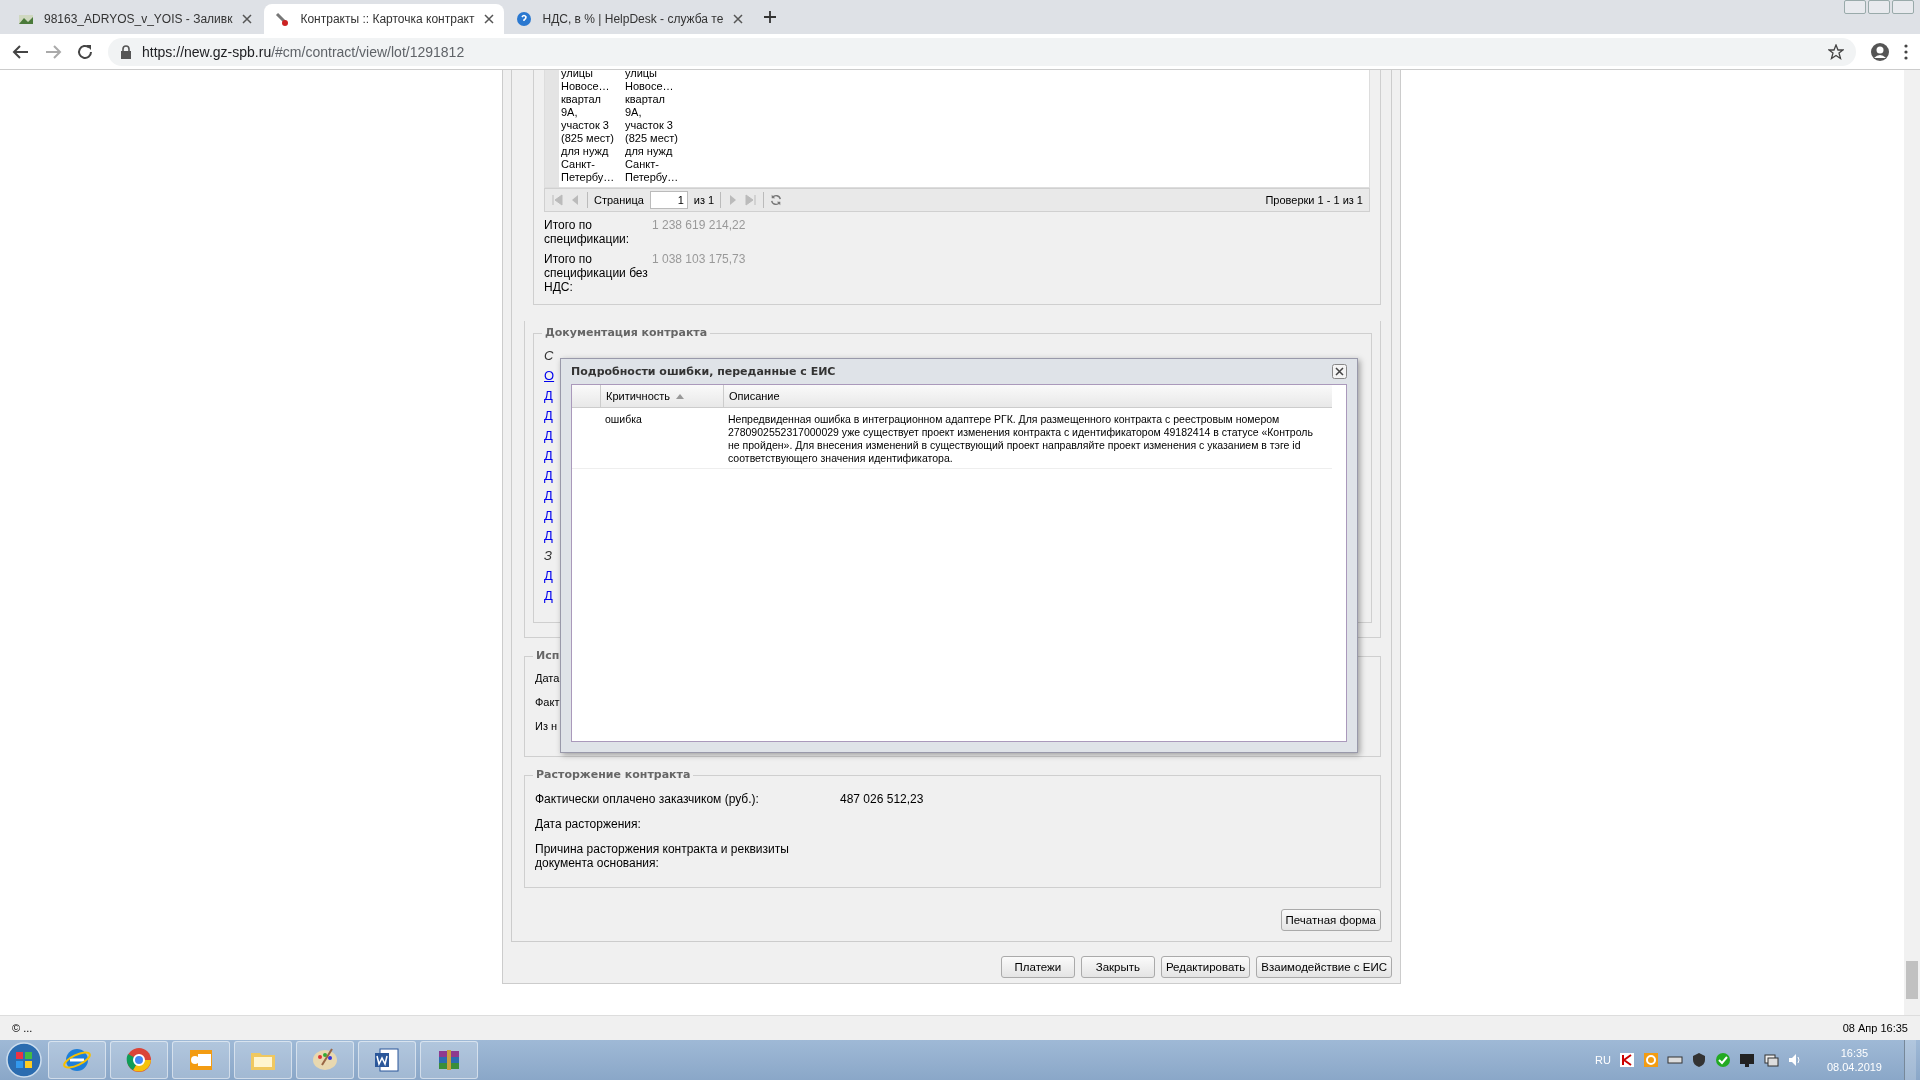 The width and height of the screenshot is (1920, 1080). I want to click on lock-icon, so click(126, 51).